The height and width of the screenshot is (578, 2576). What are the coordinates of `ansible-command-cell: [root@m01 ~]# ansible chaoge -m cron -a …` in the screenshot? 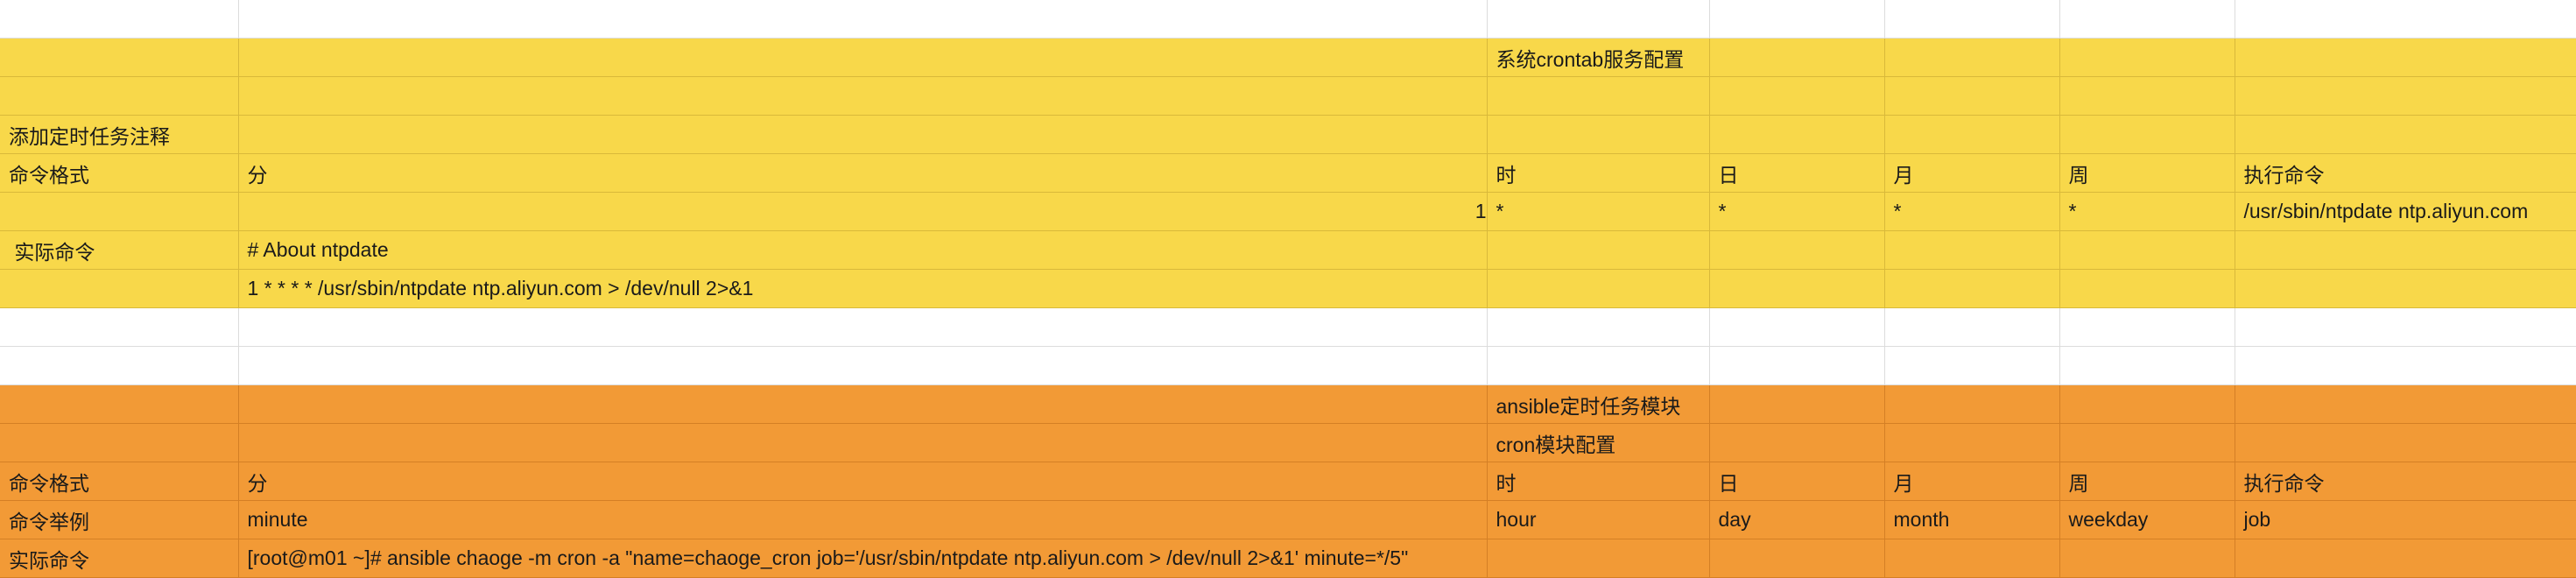 It's located at (863, 558).